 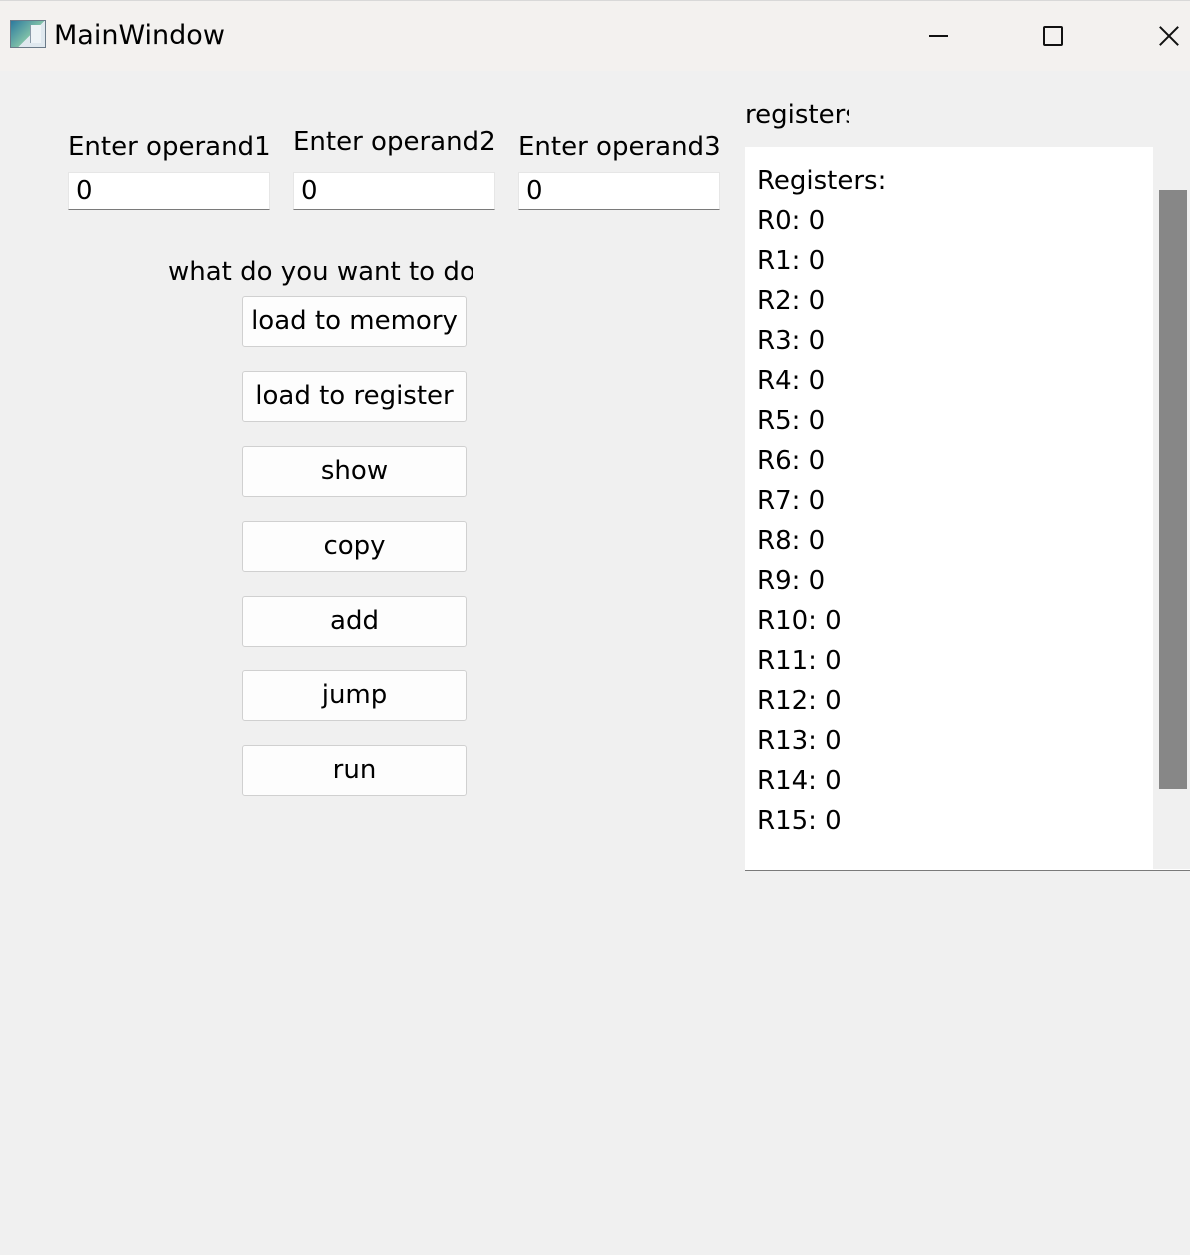 I want to click on action-prompt: what do you want to do, so click(x=320, y=272).